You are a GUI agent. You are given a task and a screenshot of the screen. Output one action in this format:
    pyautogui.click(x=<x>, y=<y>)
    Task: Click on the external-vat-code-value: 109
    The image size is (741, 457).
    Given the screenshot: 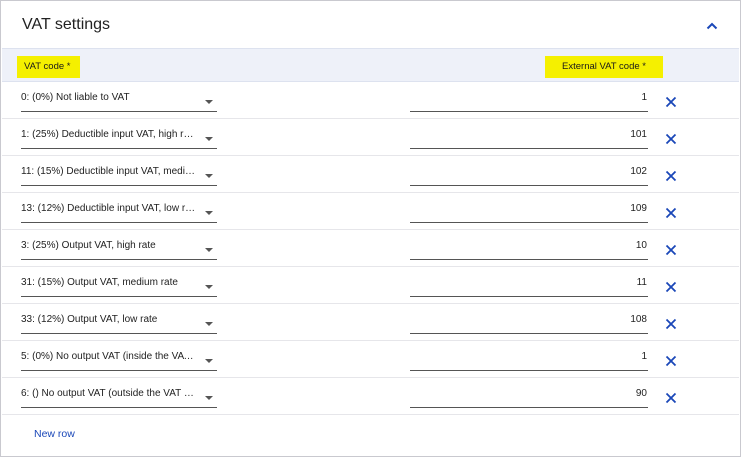 What is the action you would take?
    pyautogui.click(x=638, y=208)
    